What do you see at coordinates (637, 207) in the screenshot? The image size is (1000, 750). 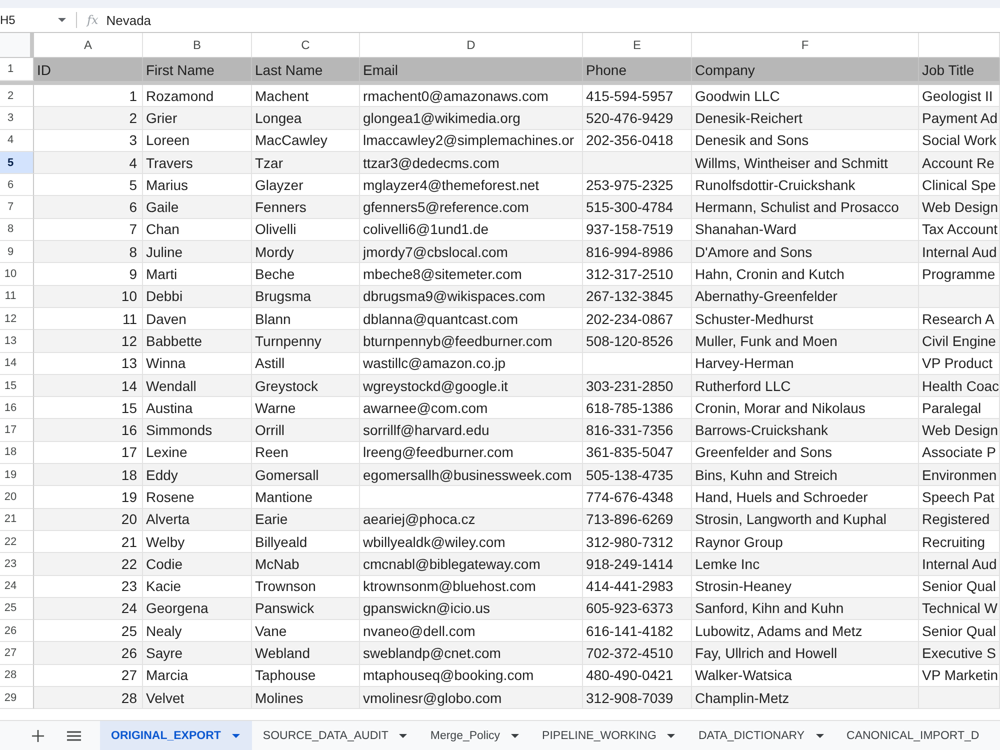 I see `table-cell: 515-300-4784` at bounding box center [637, 207].